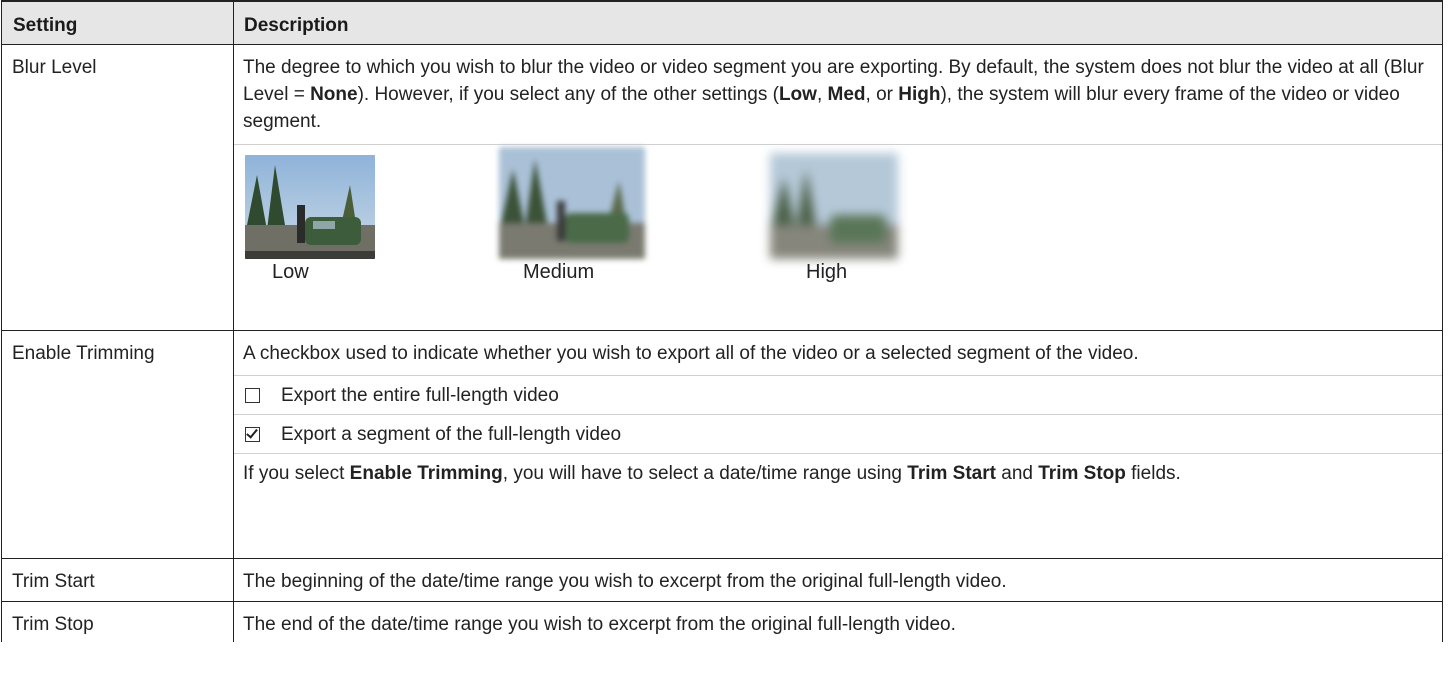 The height and width of the screenshot is (674, 1448). I want to click on caption-high: High, so click(827, 272).